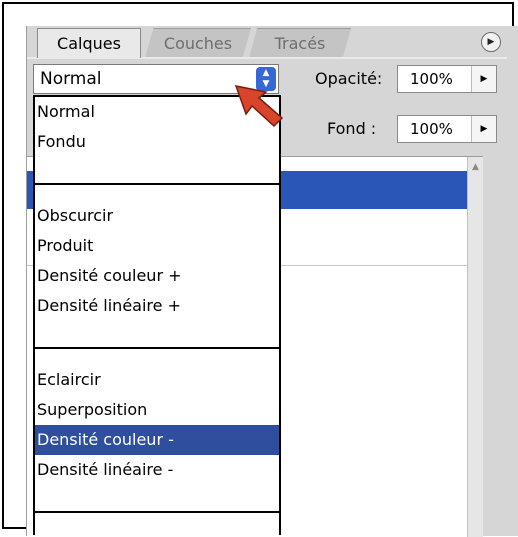 The width and height of the screenshot is (518, 537). I want to click on fill-slider-button: ▶, so click(483, 129).